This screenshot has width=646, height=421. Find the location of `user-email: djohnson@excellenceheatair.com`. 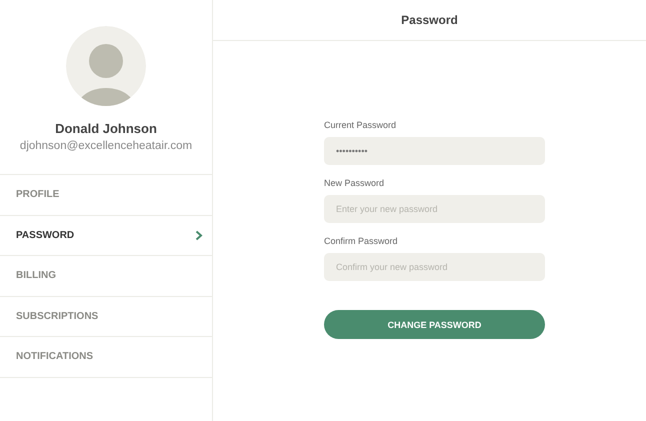

user-email: djohnson@excellenceheatair.com is located at coordinates (106, 146).